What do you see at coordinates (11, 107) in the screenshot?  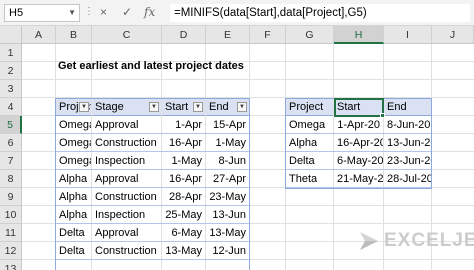 I see `row-header-4: 4` at bounding box center [11, 107].